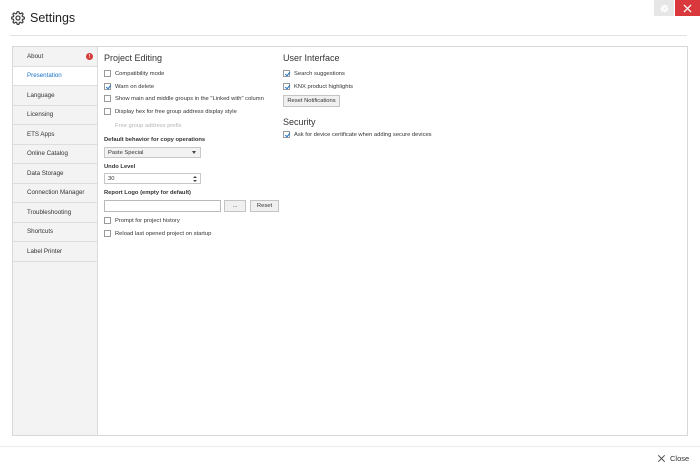 This screenshot has width=700, height=471. What do you see at coordinates (126, 152) in the screenshot?
I see `dropdown-value: Paste Special` at bounding box center [126, 152].